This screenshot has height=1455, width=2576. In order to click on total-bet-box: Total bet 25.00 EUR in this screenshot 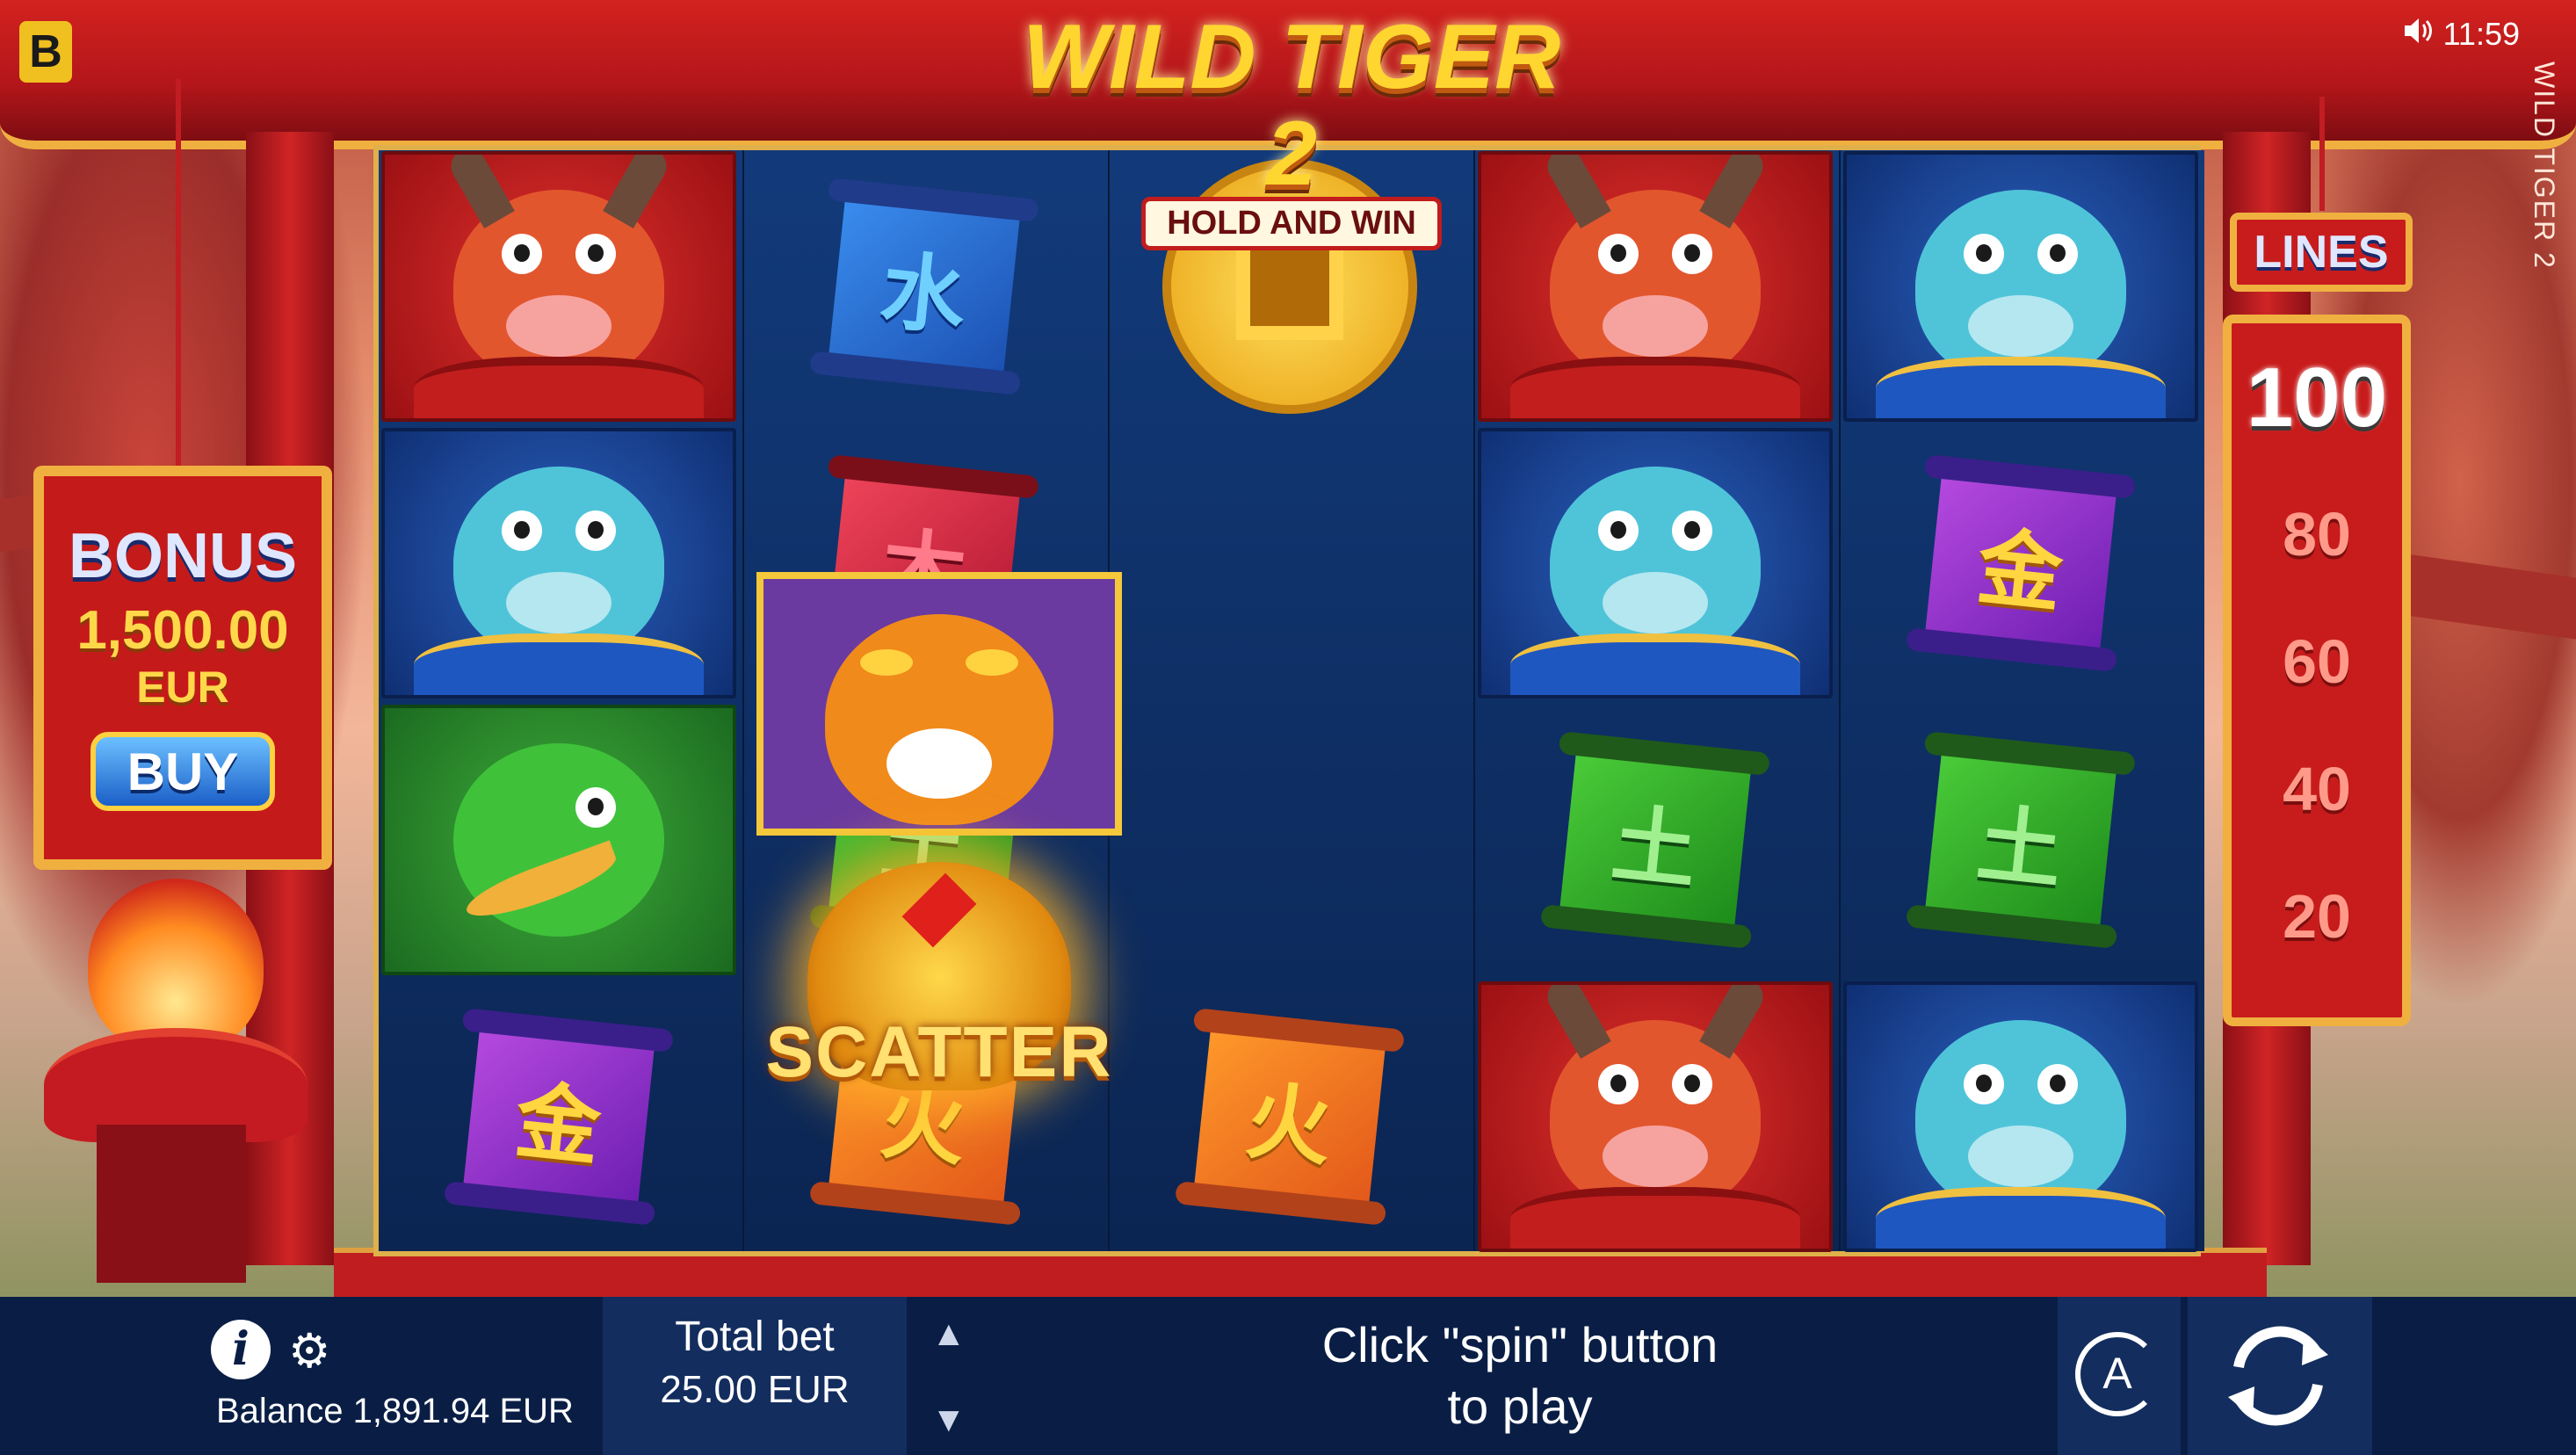, I will do `click(755, 1376)`.